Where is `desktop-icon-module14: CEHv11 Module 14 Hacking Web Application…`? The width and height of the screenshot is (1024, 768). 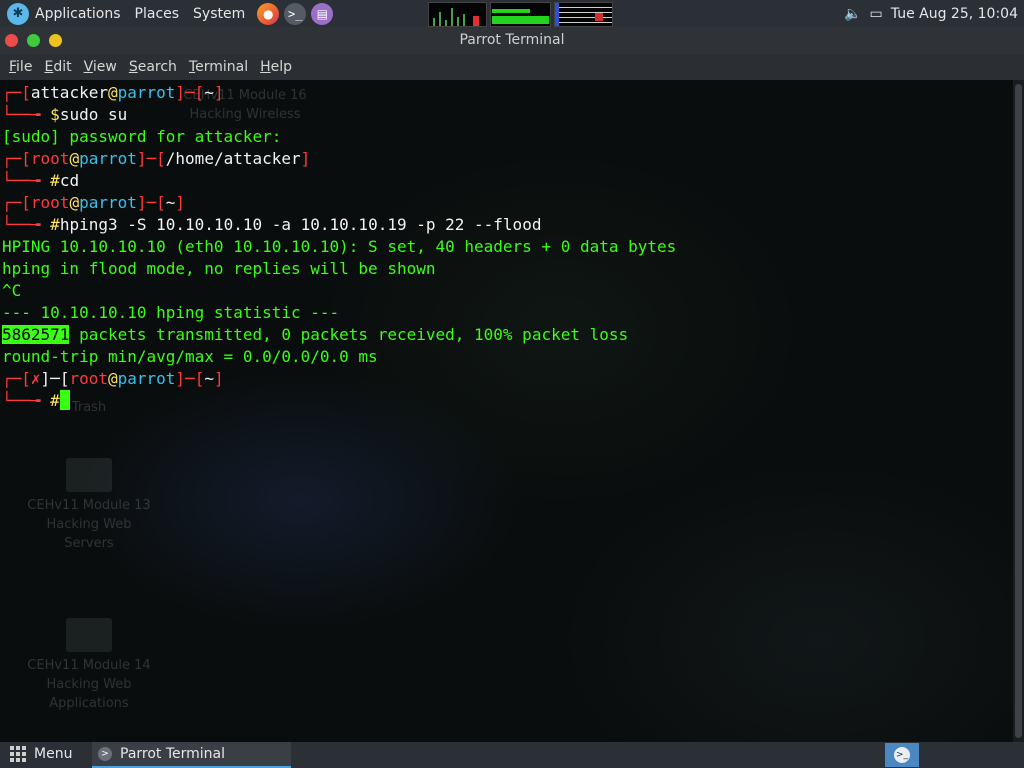 desktop-icon-module14: CEHv11 Module 14 Hacking Web Application… is located at coordinates (89, 665).